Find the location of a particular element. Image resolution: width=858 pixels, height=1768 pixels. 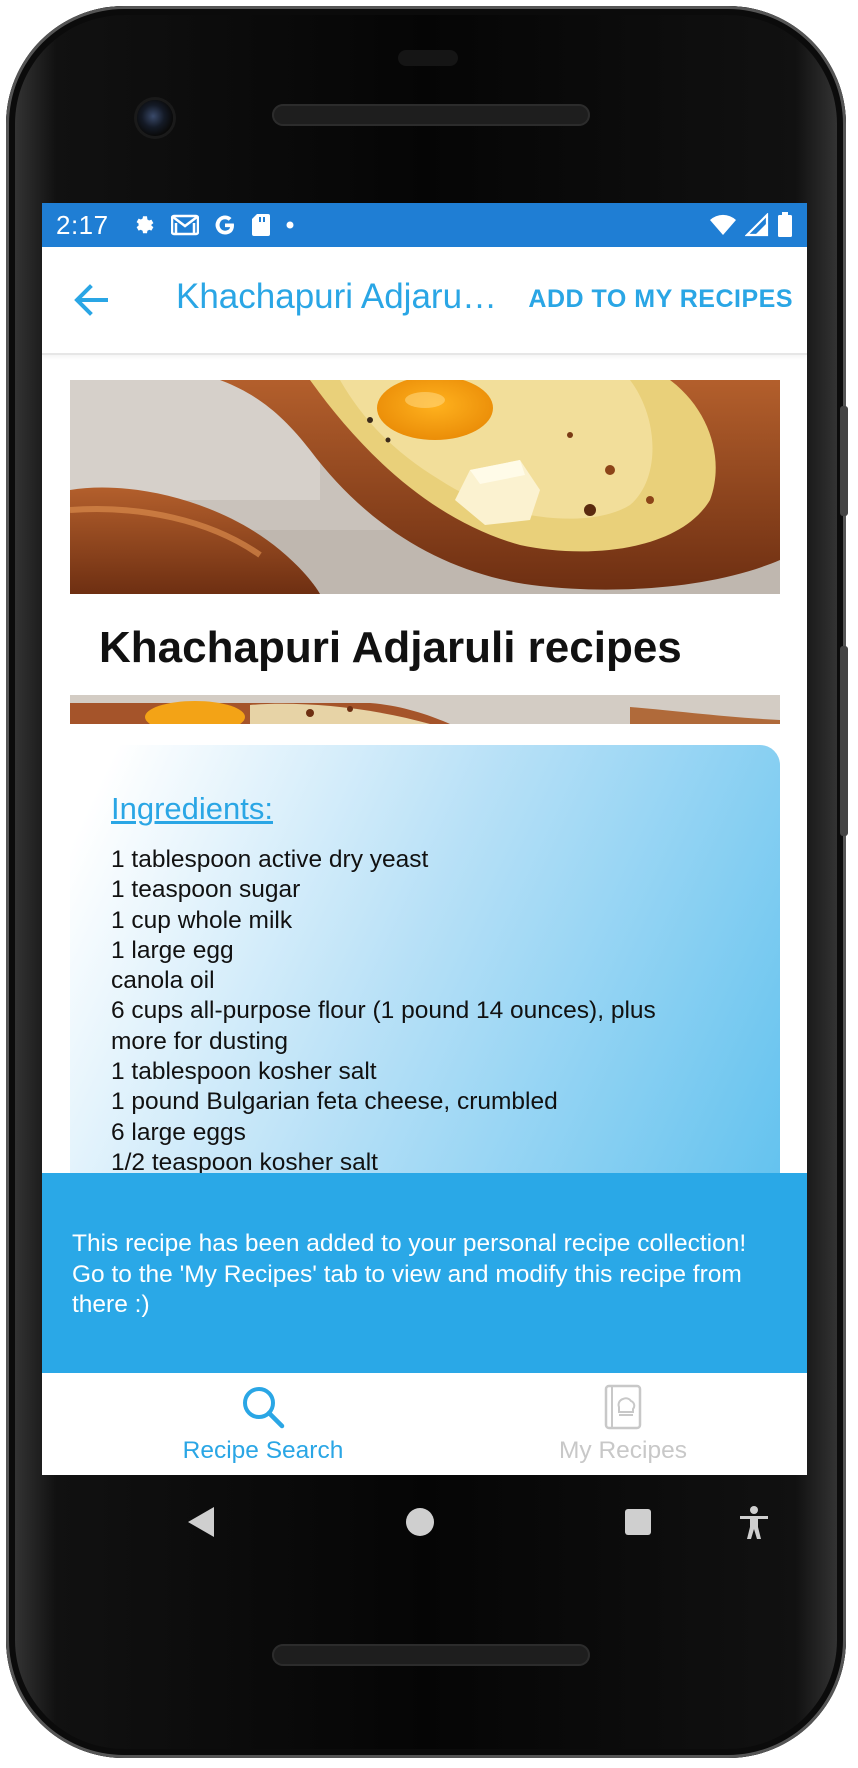

ingredient-item: 6 large eggs is located at coordinates (178, 1132).